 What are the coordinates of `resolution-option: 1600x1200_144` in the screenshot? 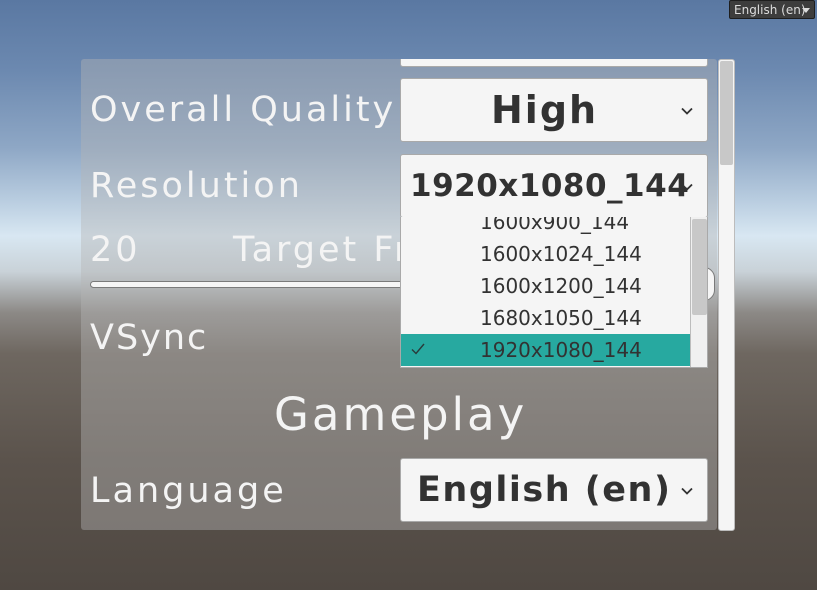 It's located at (545, 286).